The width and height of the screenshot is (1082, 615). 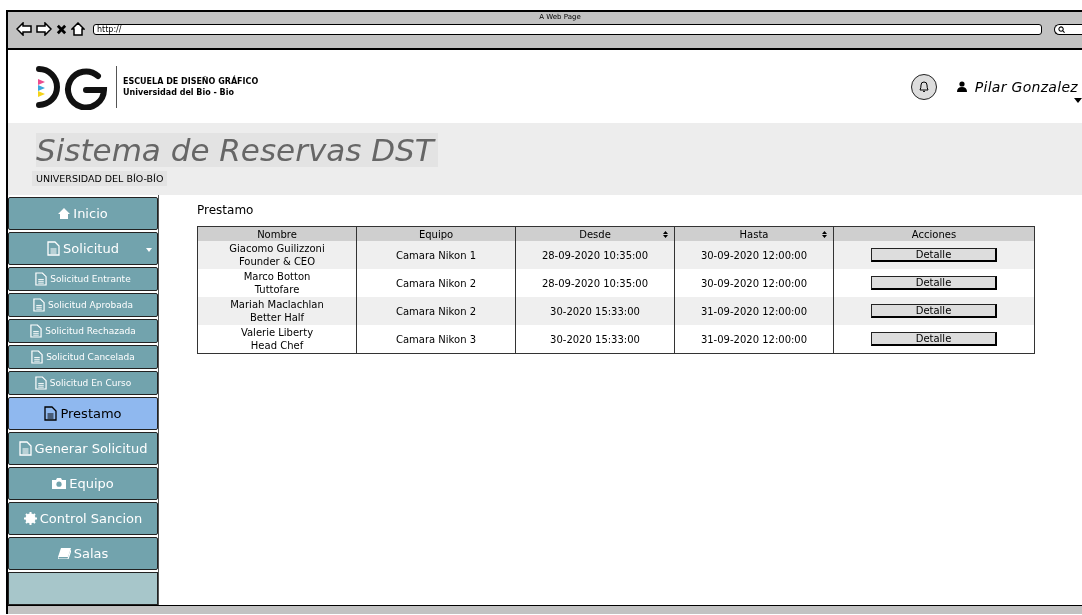 What do you see at coordinates (436, 339) in the screenshot?
I see `table-cell: Camara Nikon 3` at bounding box center [436, 339].